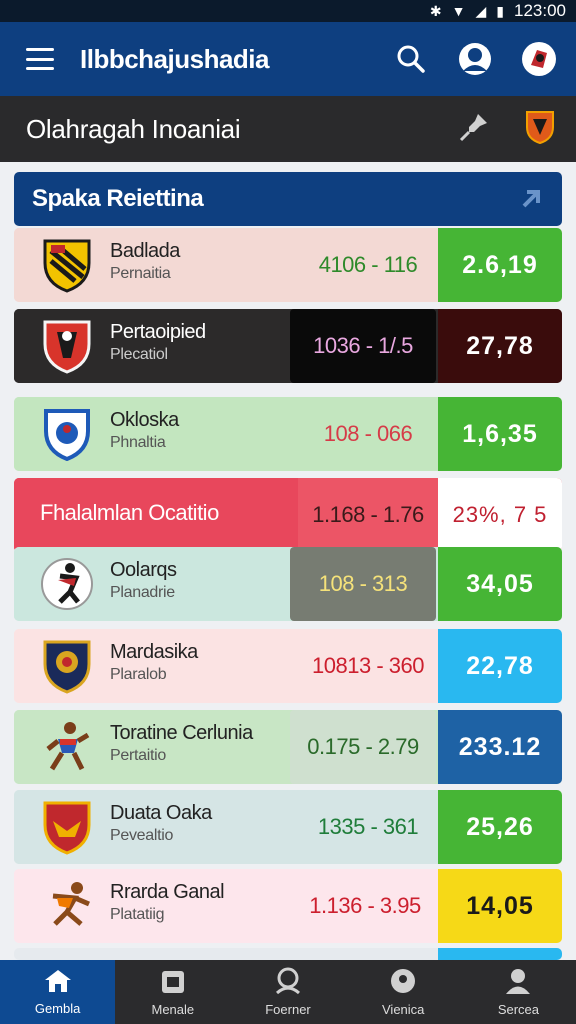 The width and height of the screenshot is (576, 1024). Describe the element at coordinates (138, 755) in the screenshot. I see `team-subtitle: Pertaitio` at that location.